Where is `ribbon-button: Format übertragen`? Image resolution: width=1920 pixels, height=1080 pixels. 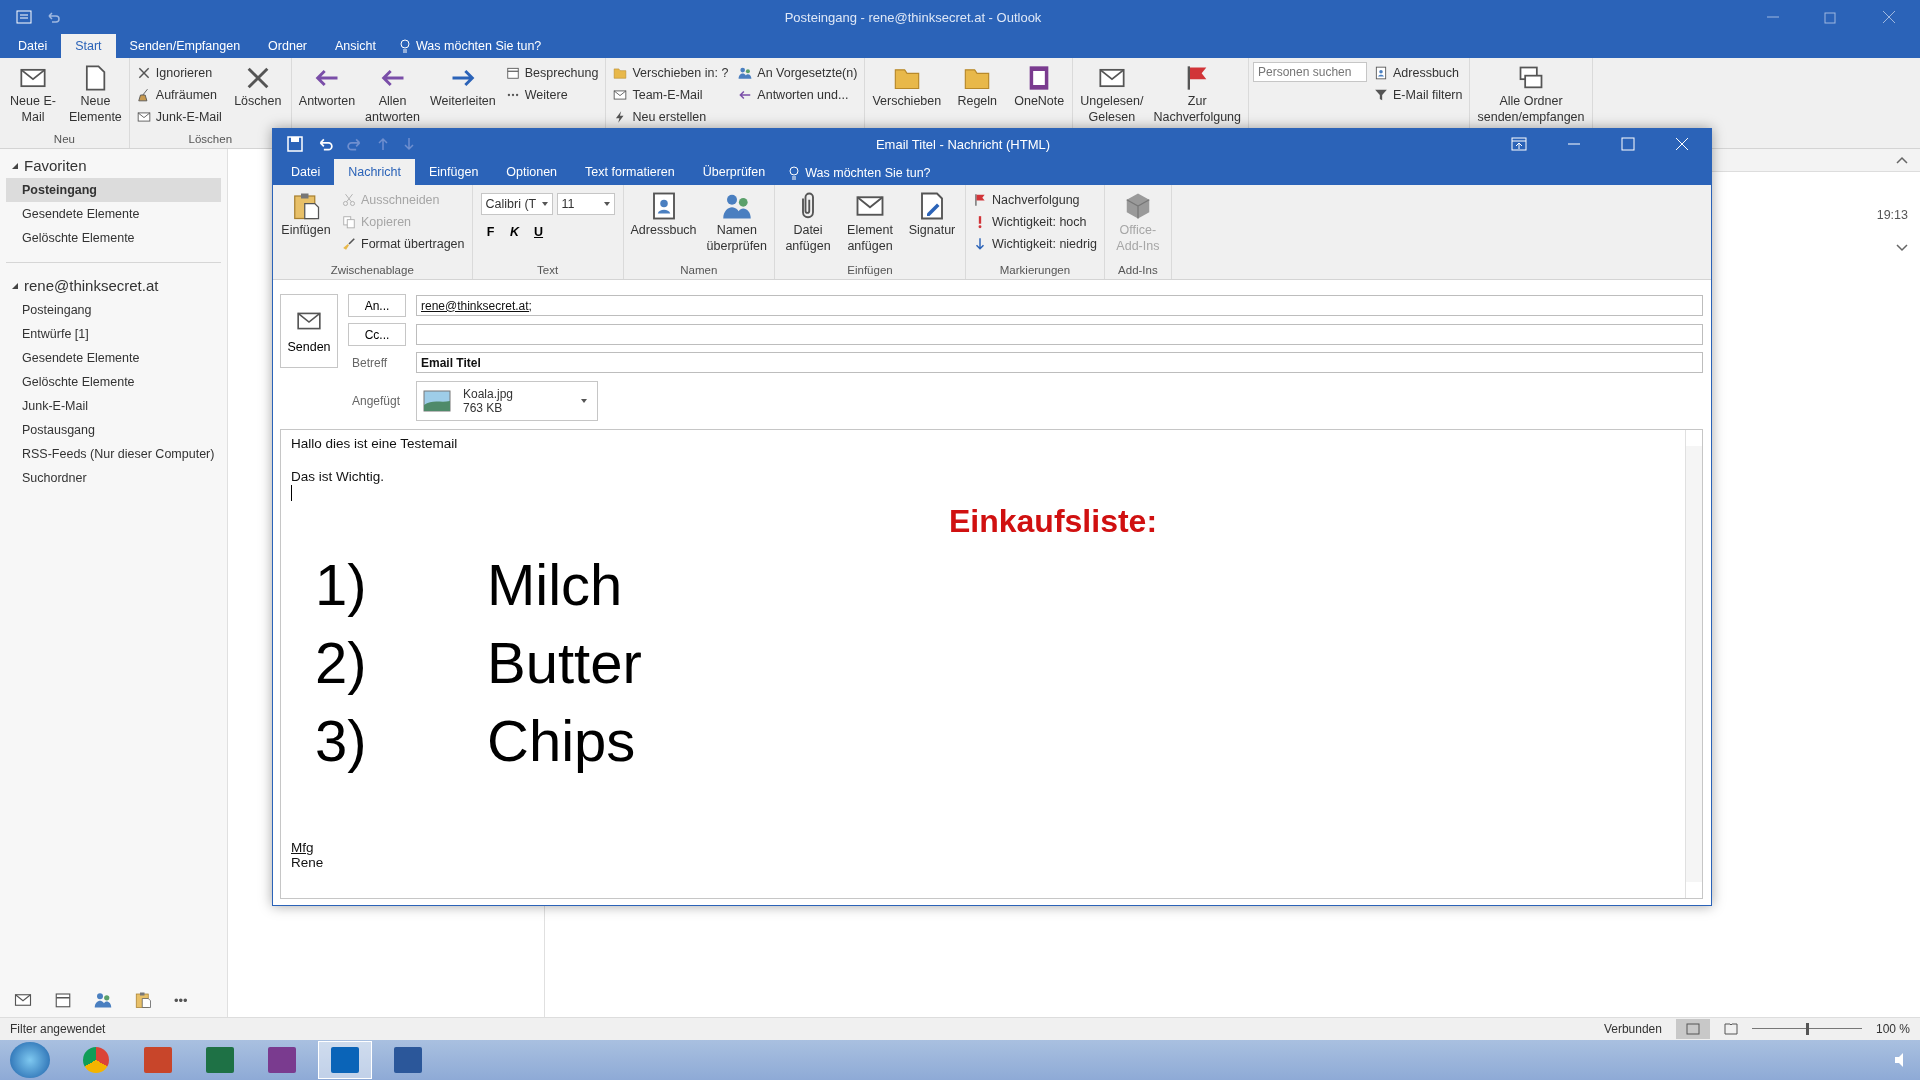 ribbon-button: Format übertragen is located at coordinates (403, 243).